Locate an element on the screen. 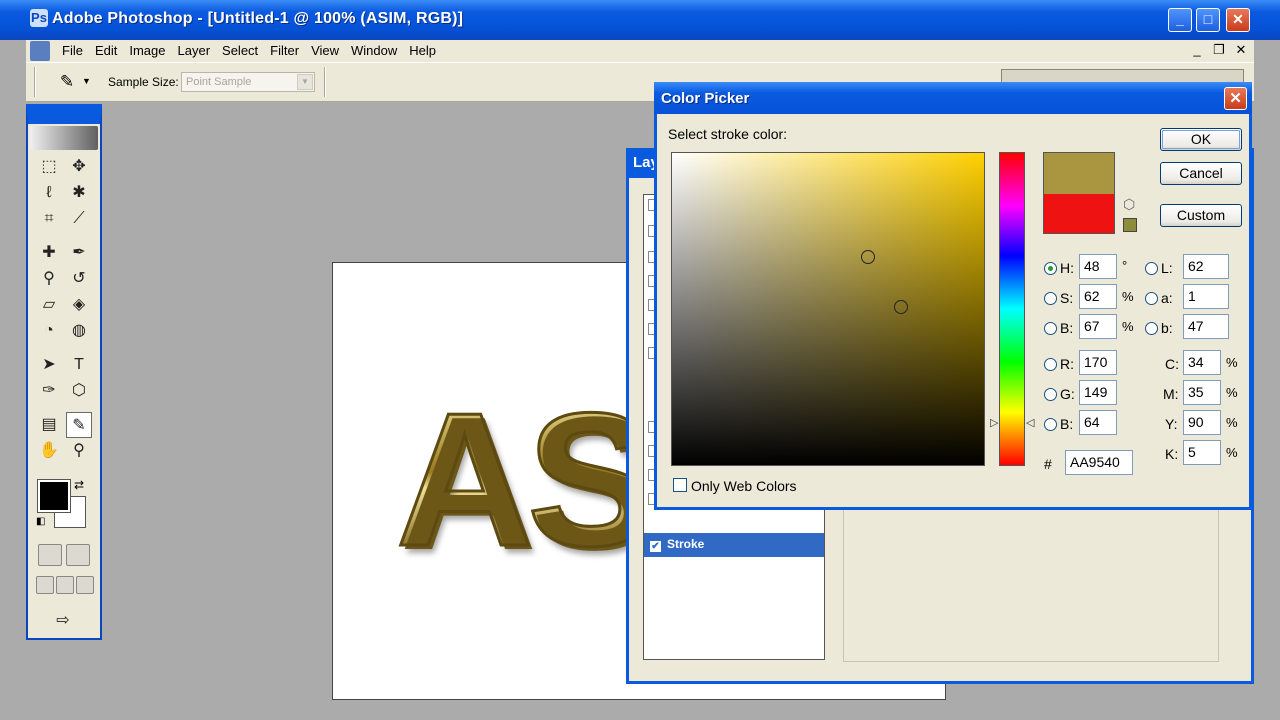 Image resolution: width=1280 pixels, height=720 pixels. menu-layer: Layer is located at coordinates (194, 51).